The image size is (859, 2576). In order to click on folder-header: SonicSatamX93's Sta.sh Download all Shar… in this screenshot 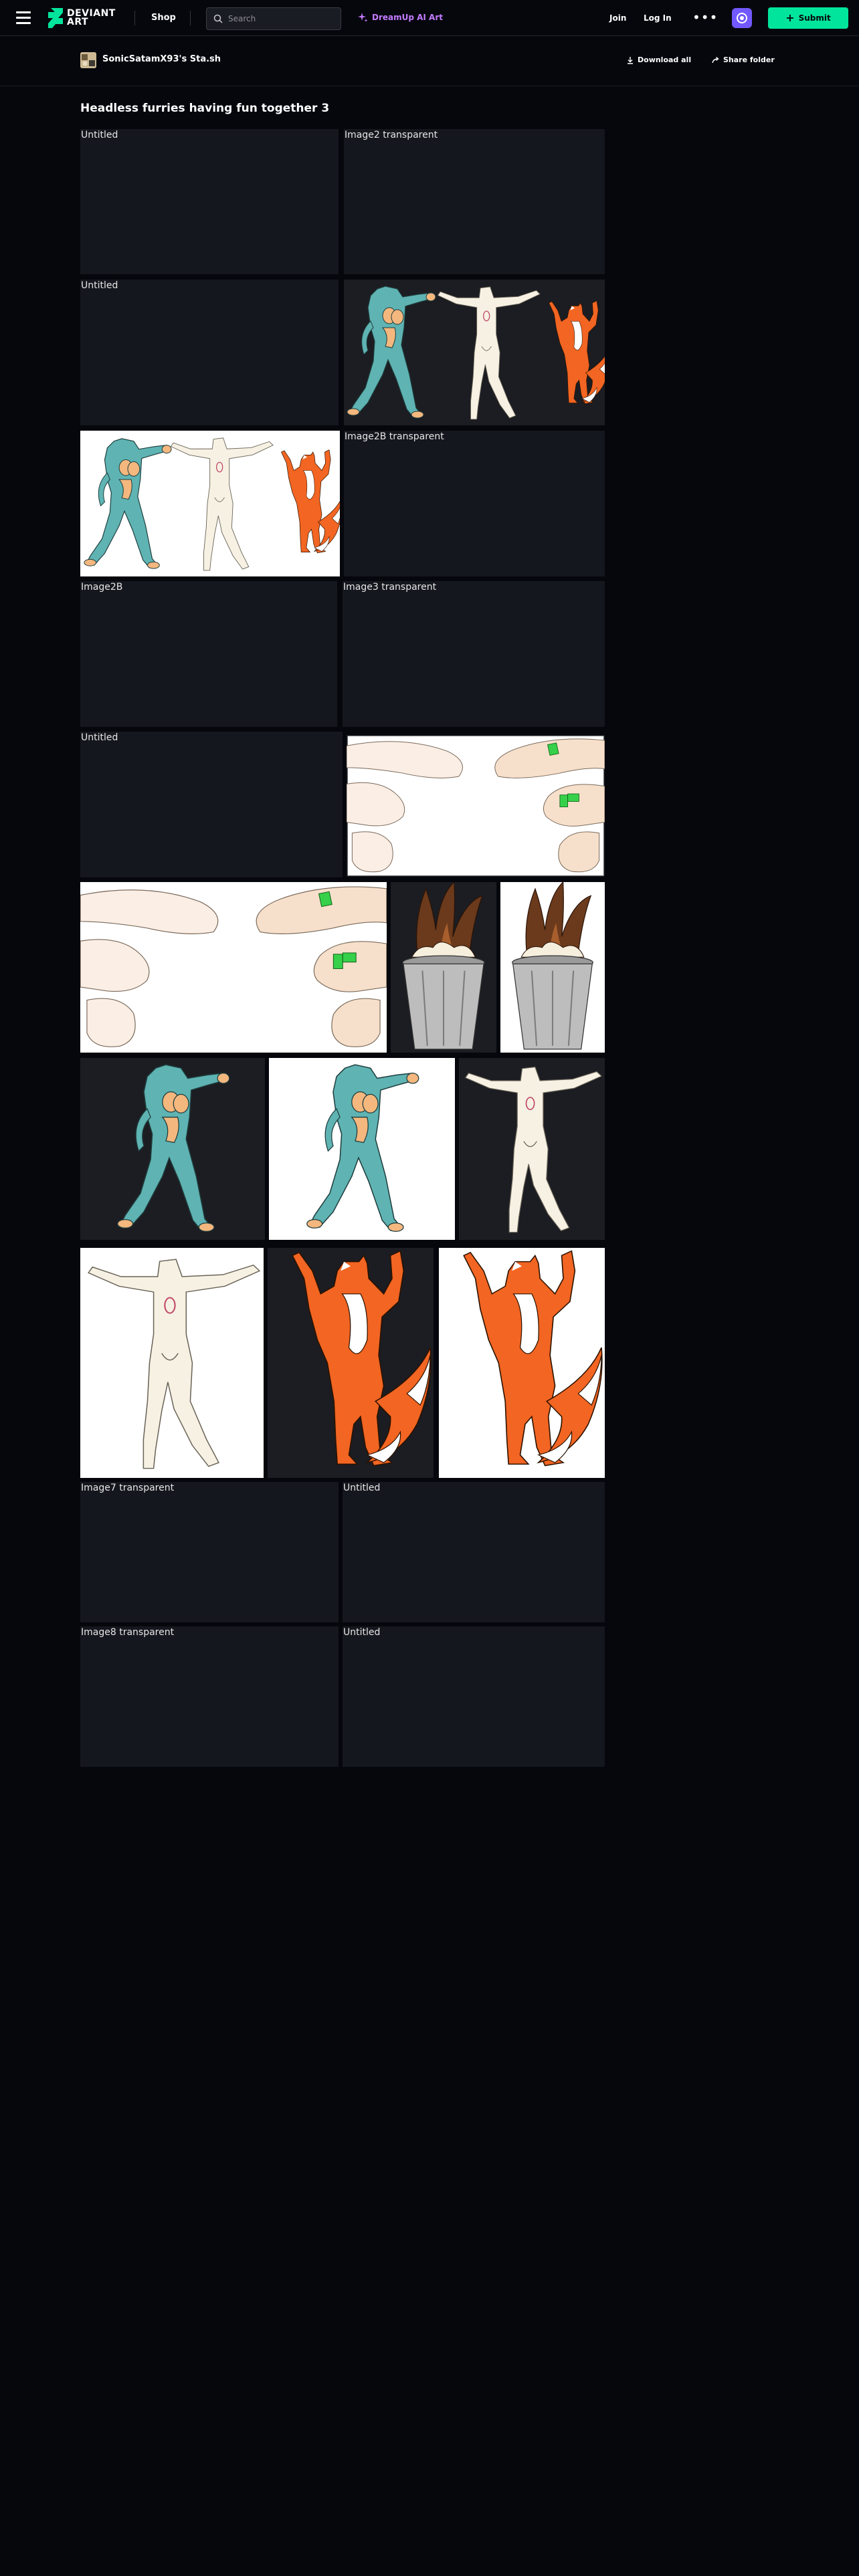, I will do `click(429, 61)`.